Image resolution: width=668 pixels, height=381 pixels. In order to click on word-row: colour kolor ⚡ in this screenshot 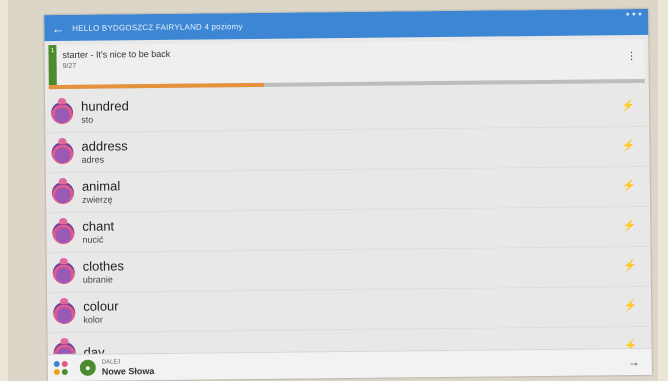, I will do `click(349, 310)`.